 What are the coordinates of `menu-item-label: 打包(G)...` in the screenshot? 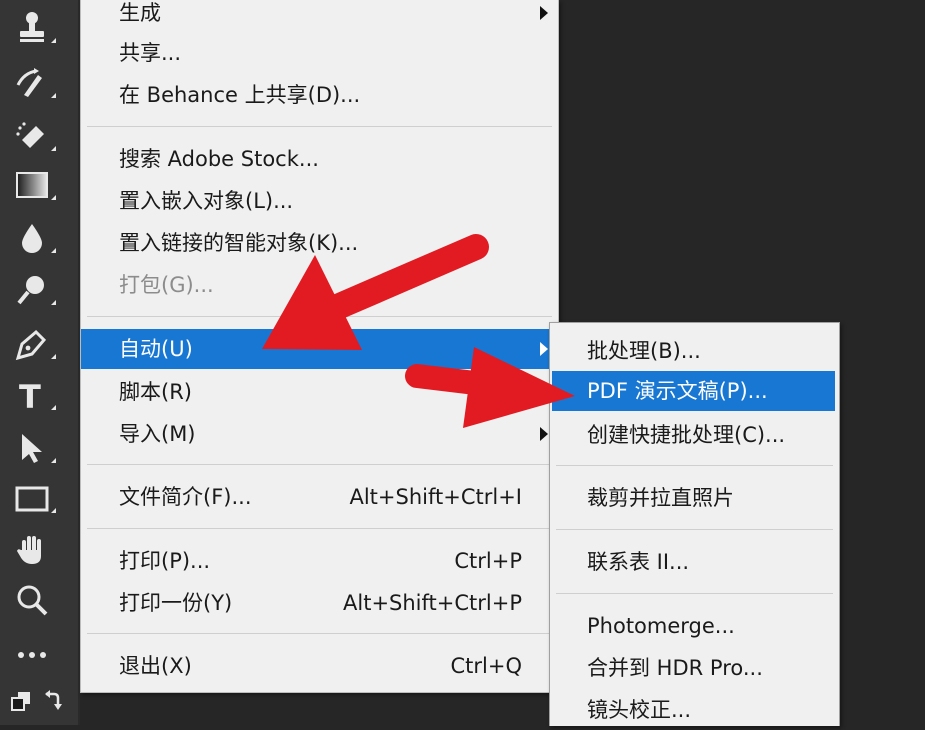 It's located at (166, 285).